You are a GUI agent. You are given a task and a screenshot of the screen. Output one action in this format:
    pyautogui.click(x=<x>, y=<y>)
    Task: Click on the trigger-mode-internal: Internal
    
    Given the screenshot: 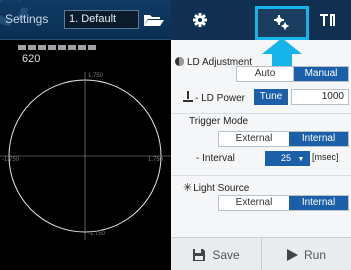 What is the action you would take?
    pyautogui.click(x=318, y=139)
    